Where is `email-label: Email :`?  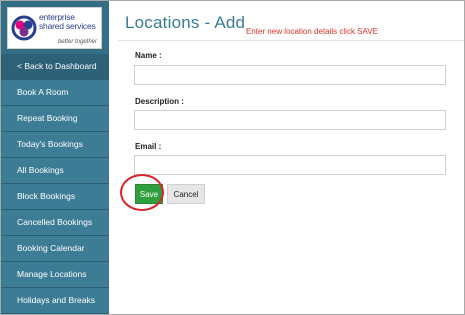 email-label: Email : is located at coordinates (148, 146).